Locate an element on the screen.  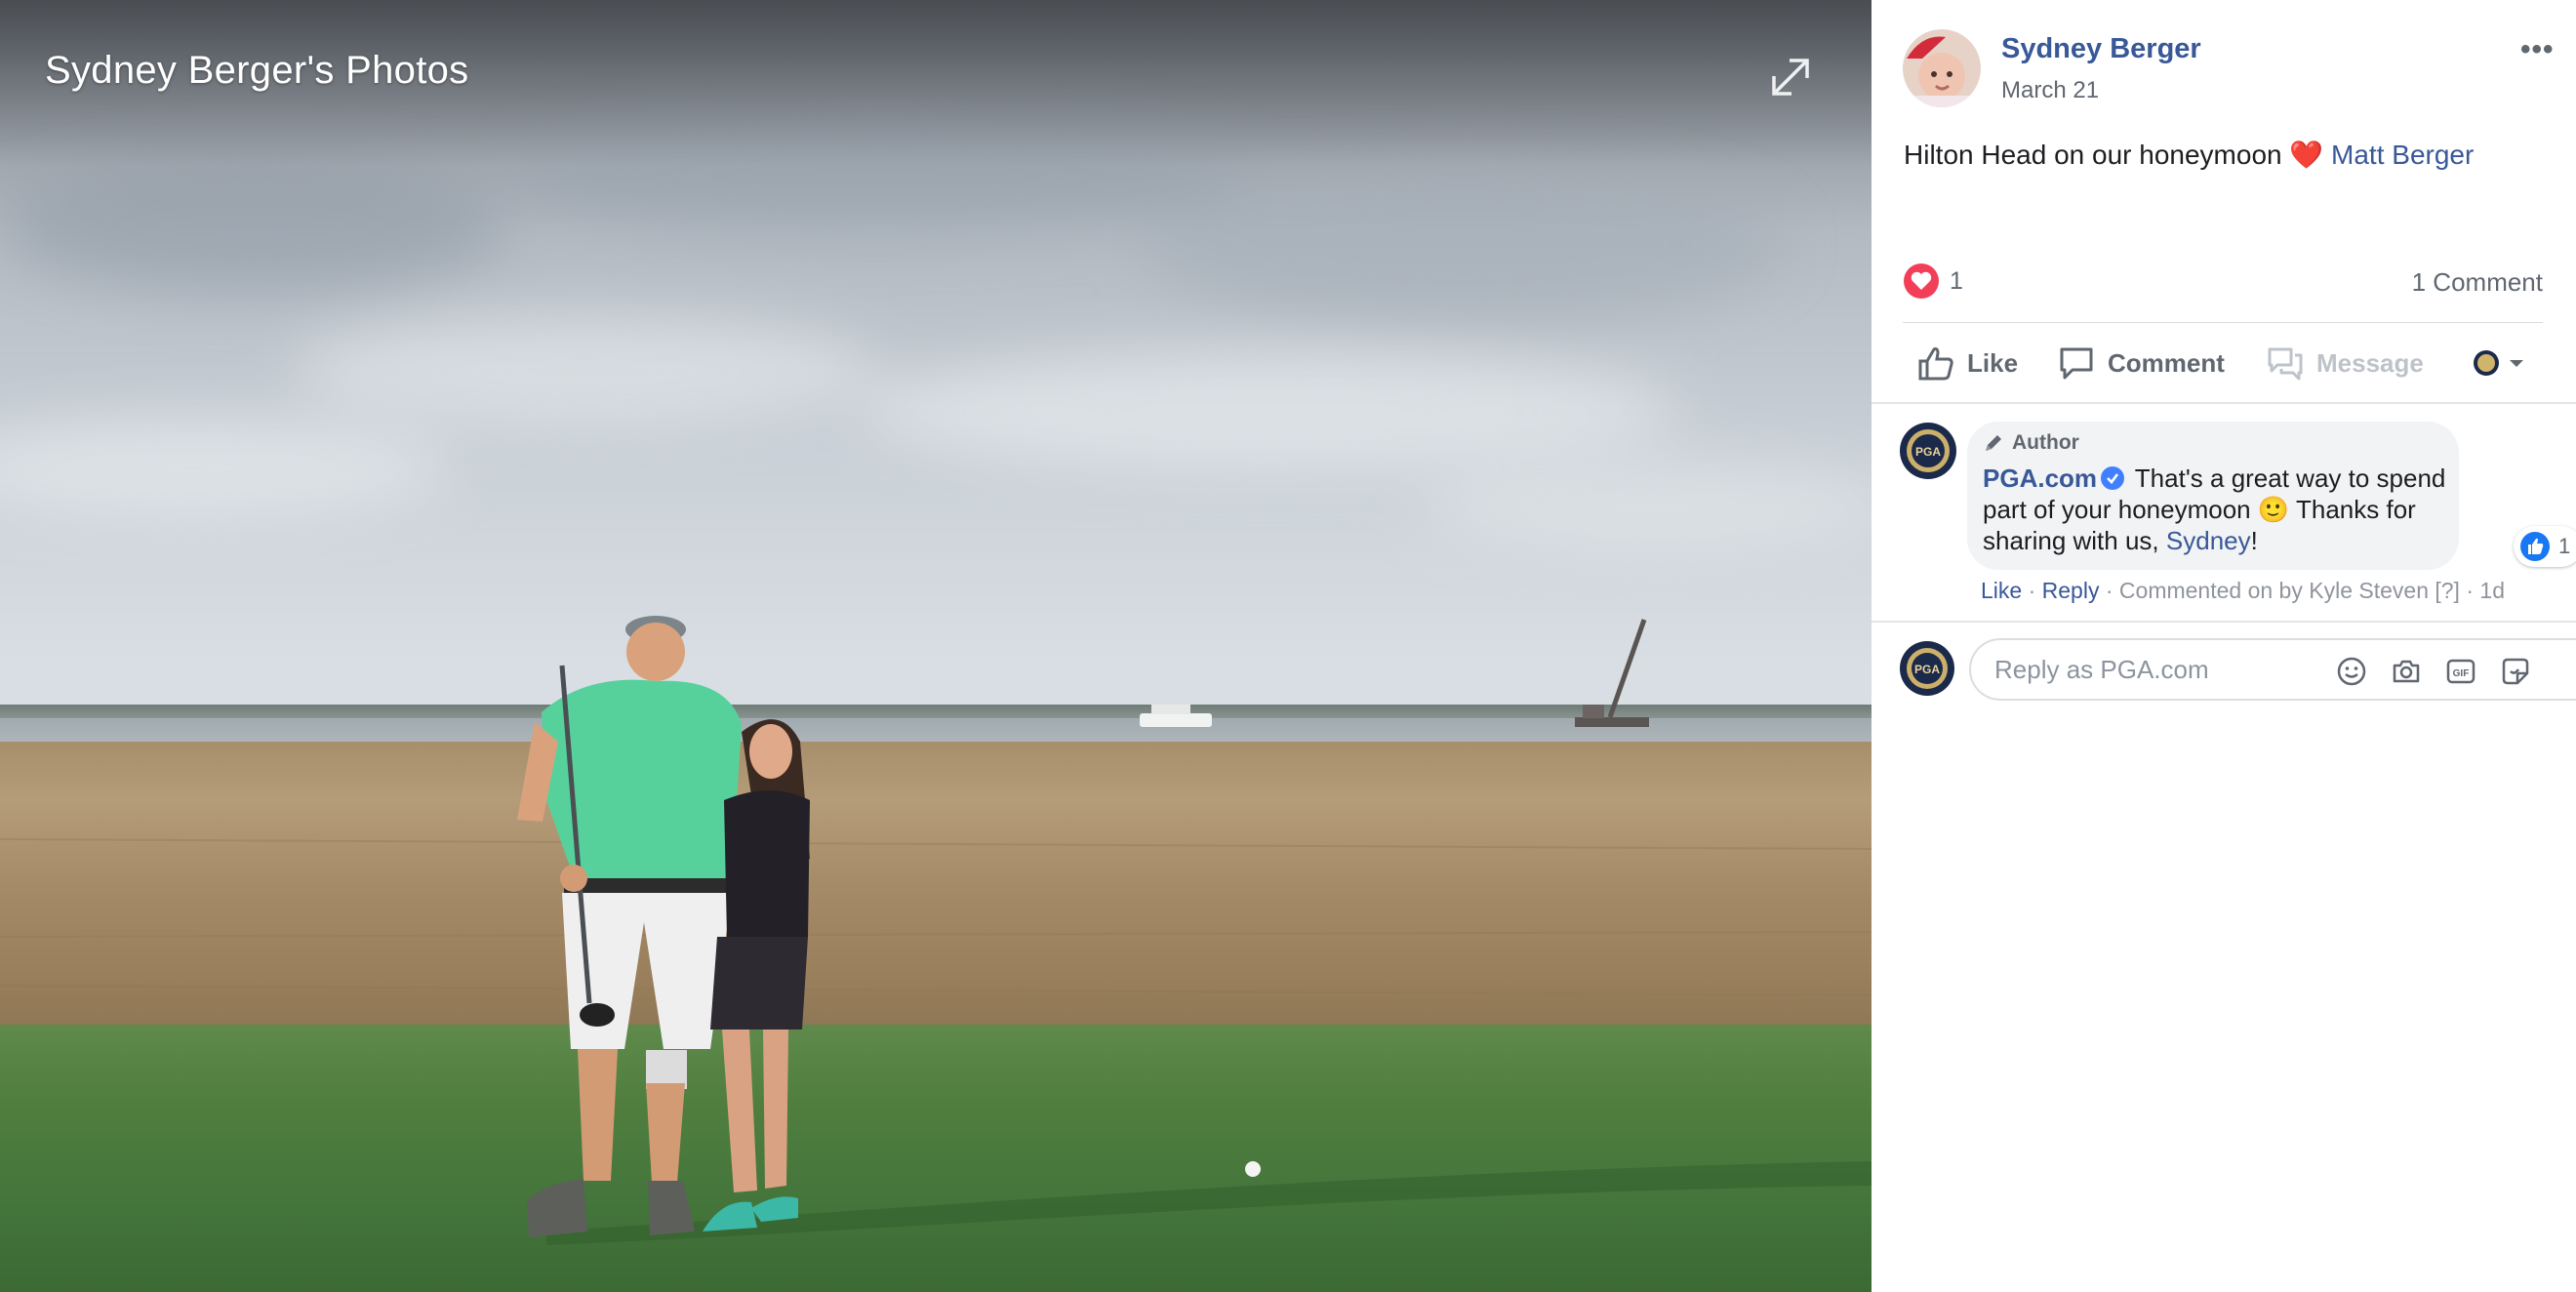
pga-avatar: PGA is located at coordinates (1928, 451).